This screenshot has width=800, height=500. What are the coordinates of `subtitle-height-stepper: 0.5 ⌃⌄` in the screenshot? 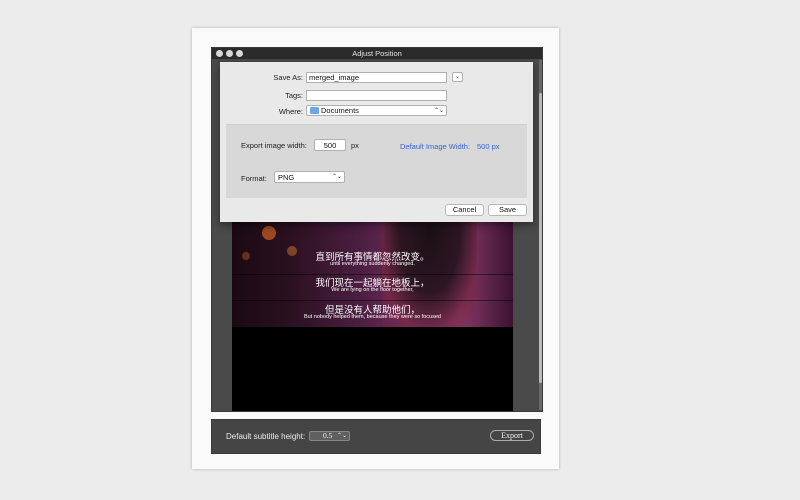 It's located at (329, 436).